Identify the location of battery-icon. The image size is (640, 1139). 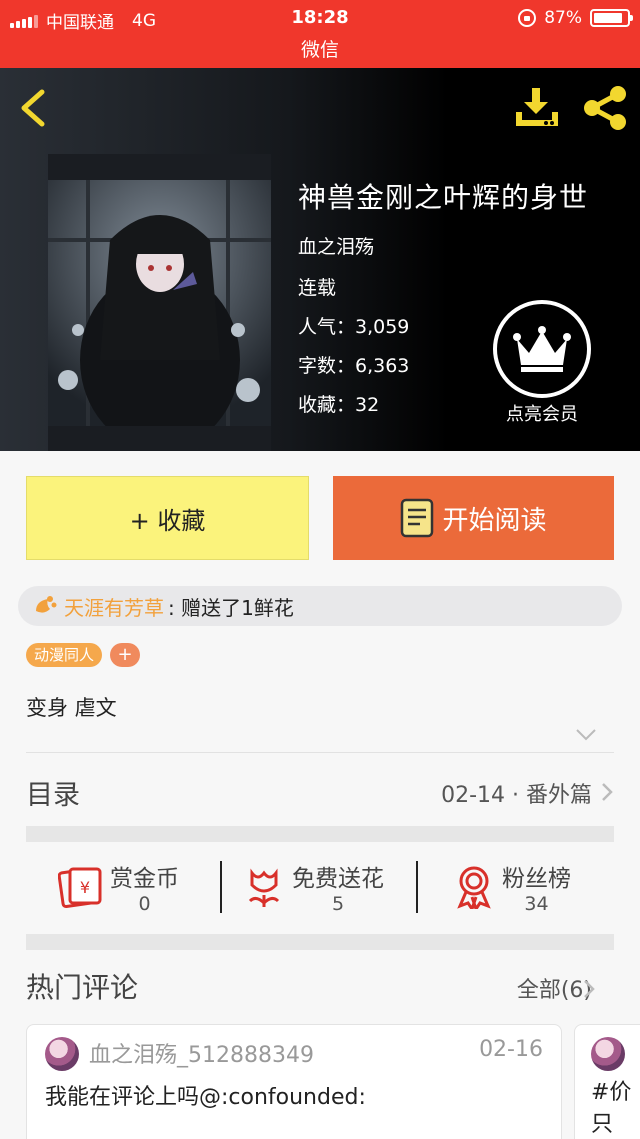
(611, 18).